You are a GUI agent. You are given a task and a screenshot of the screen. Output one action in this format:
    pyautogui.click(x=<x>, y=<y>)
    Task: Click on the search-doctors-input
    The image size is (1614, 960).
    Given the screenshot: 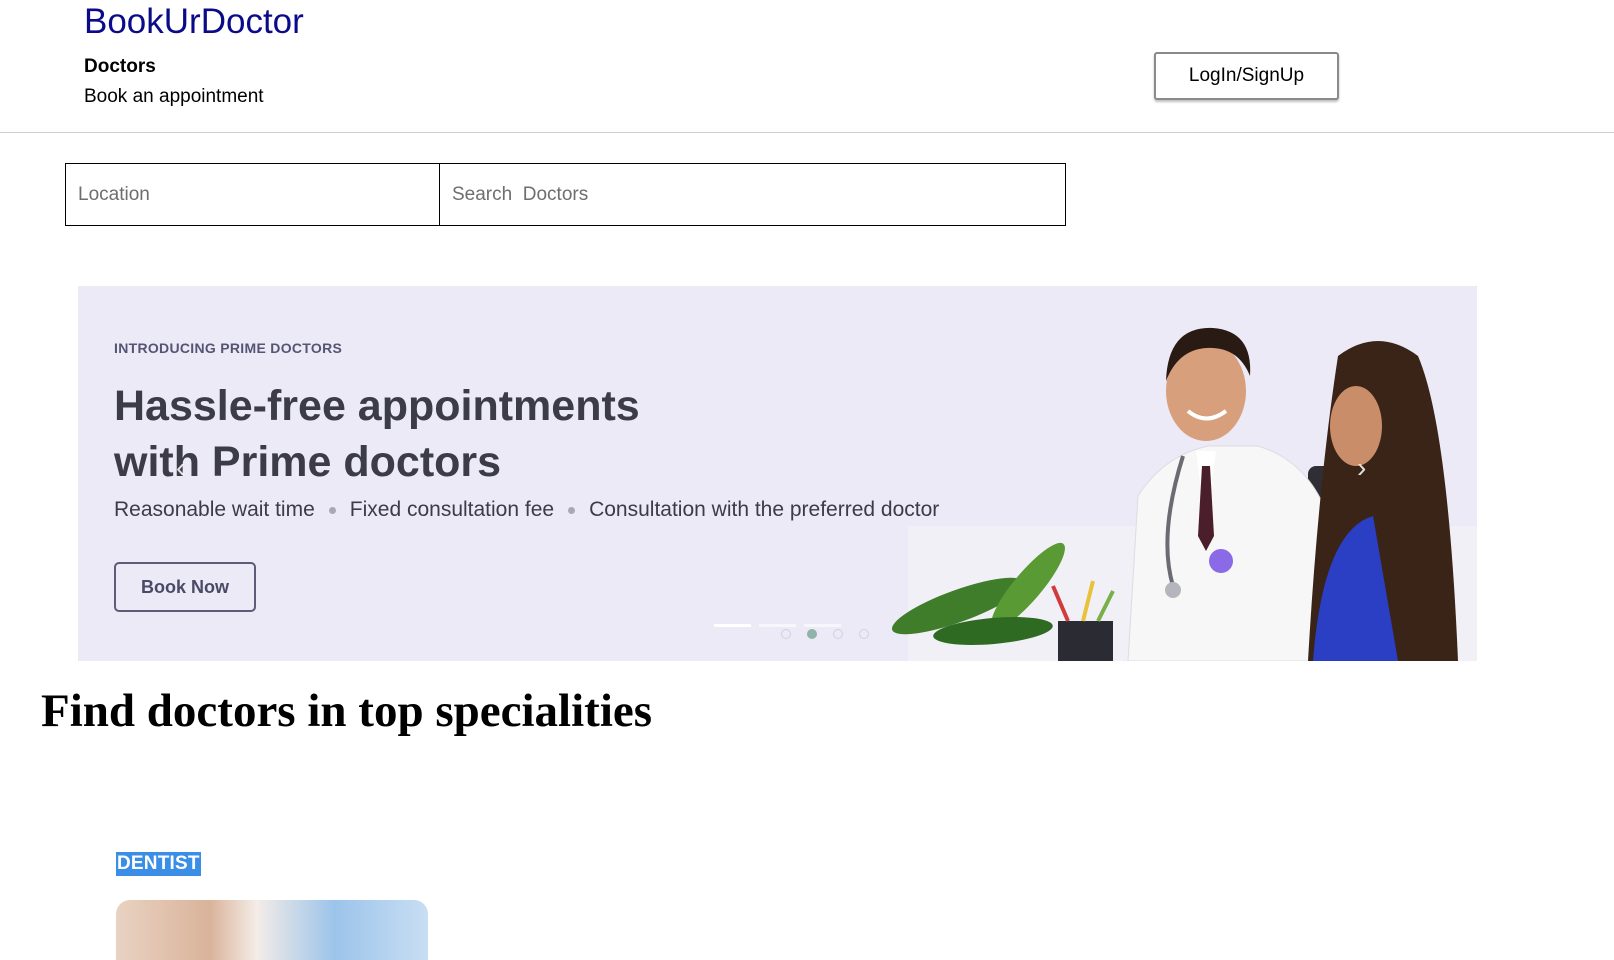 What is the action you would take?
    pyautogui.click(x=753, y=194)
    